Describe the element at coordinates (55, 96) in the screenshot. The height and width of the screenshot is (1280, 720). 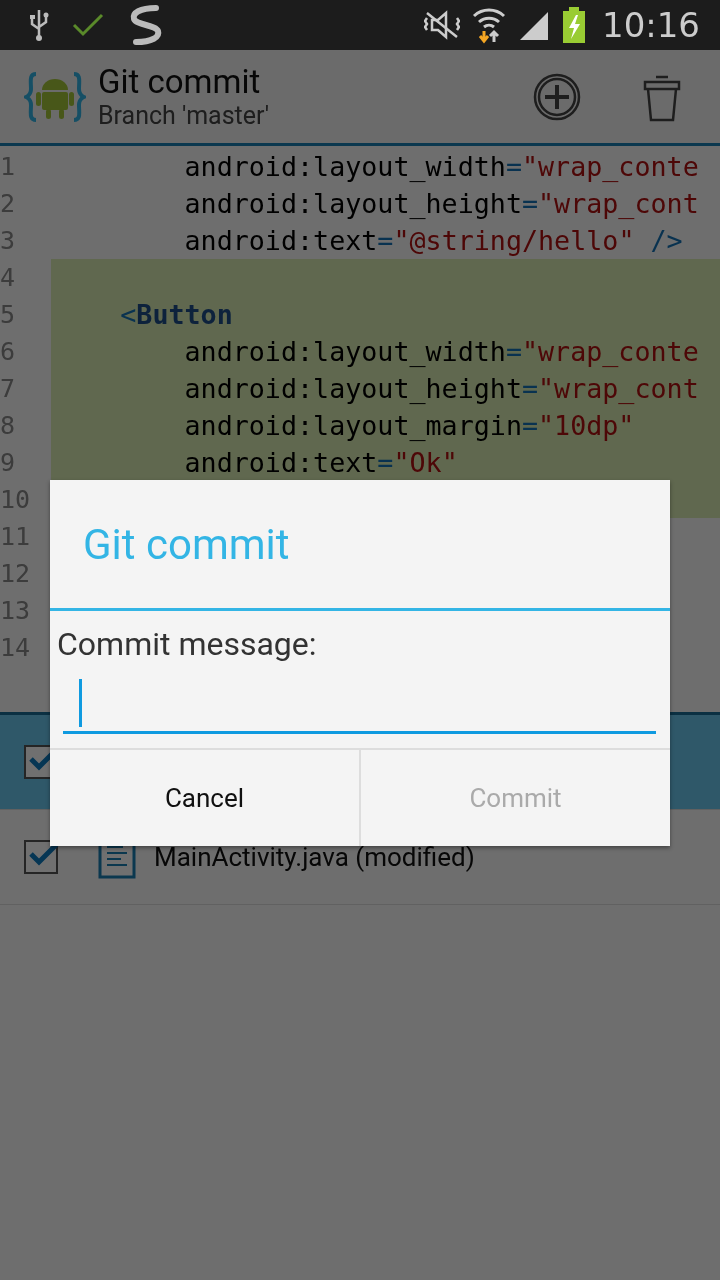
I see `app-icon` at that location.